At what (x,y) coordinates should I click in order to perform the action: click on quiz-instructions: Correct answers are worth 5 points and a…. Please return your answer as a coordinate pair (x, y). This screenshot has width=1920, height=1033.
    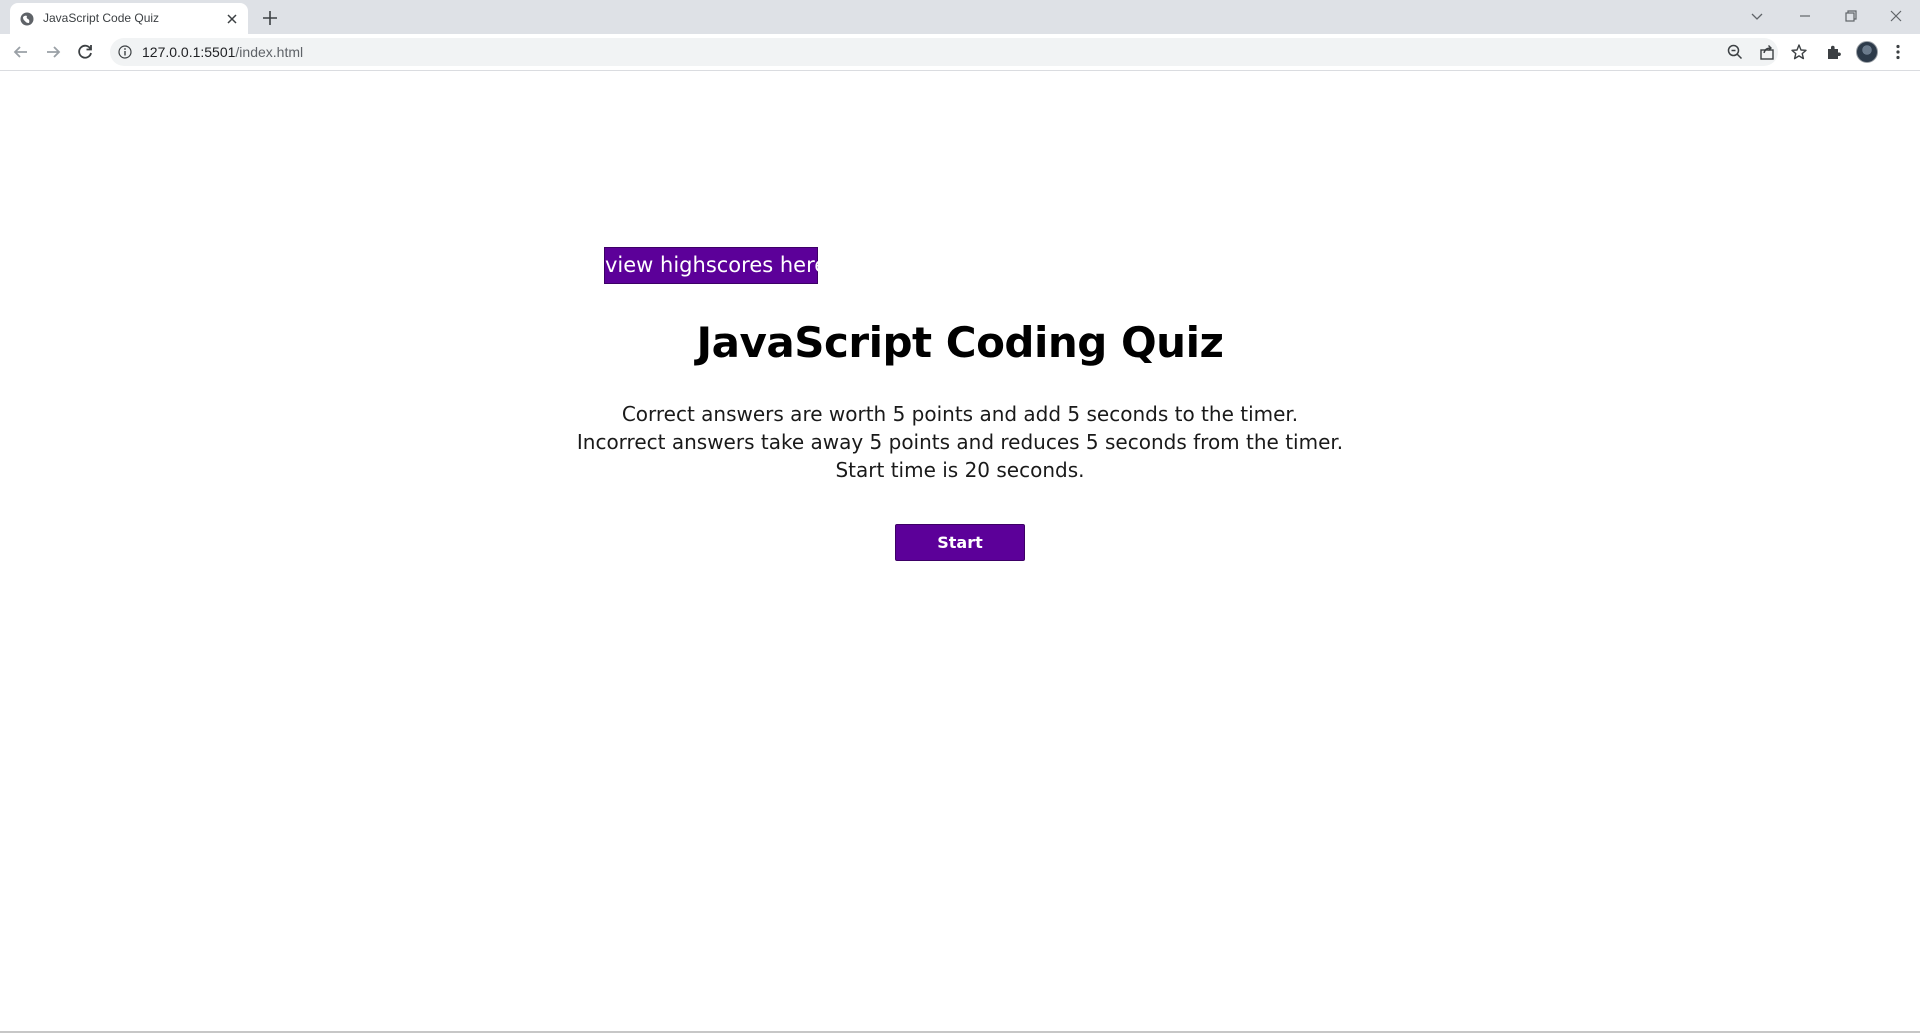
    Looking at the image, I should click on (960, 442).